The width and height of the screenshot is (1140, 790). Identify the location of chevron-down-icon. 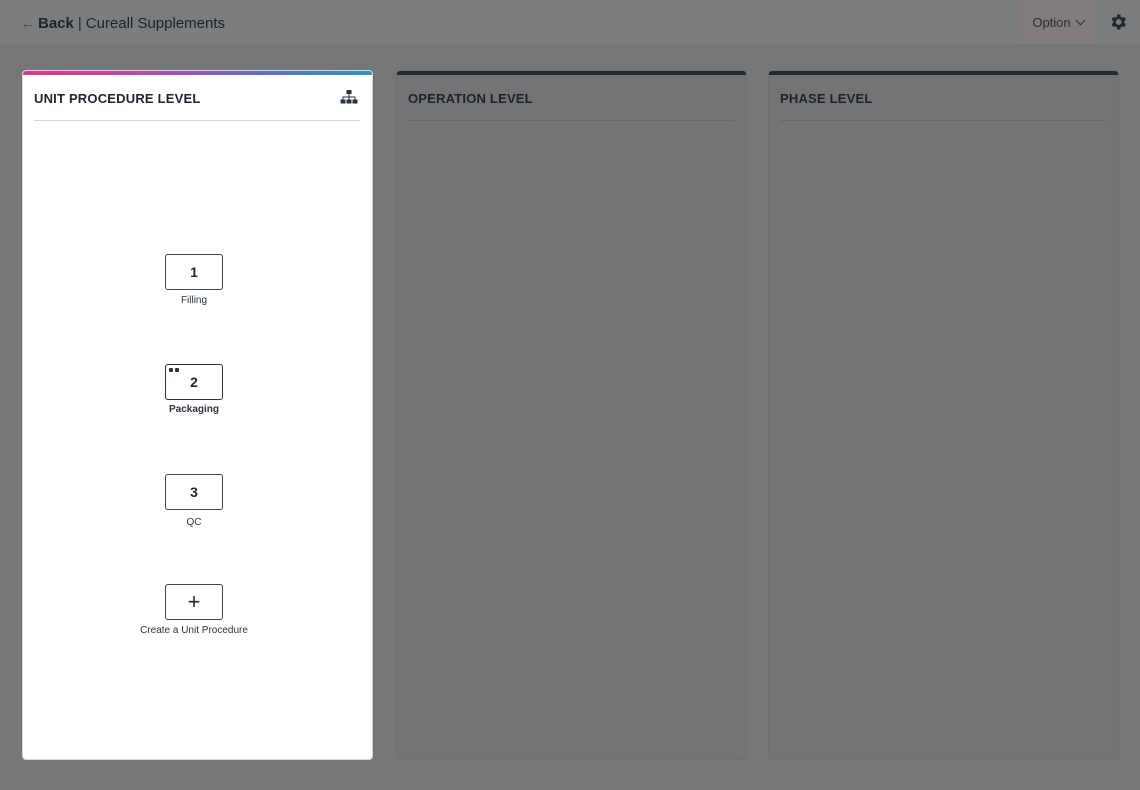
(1080, 20).